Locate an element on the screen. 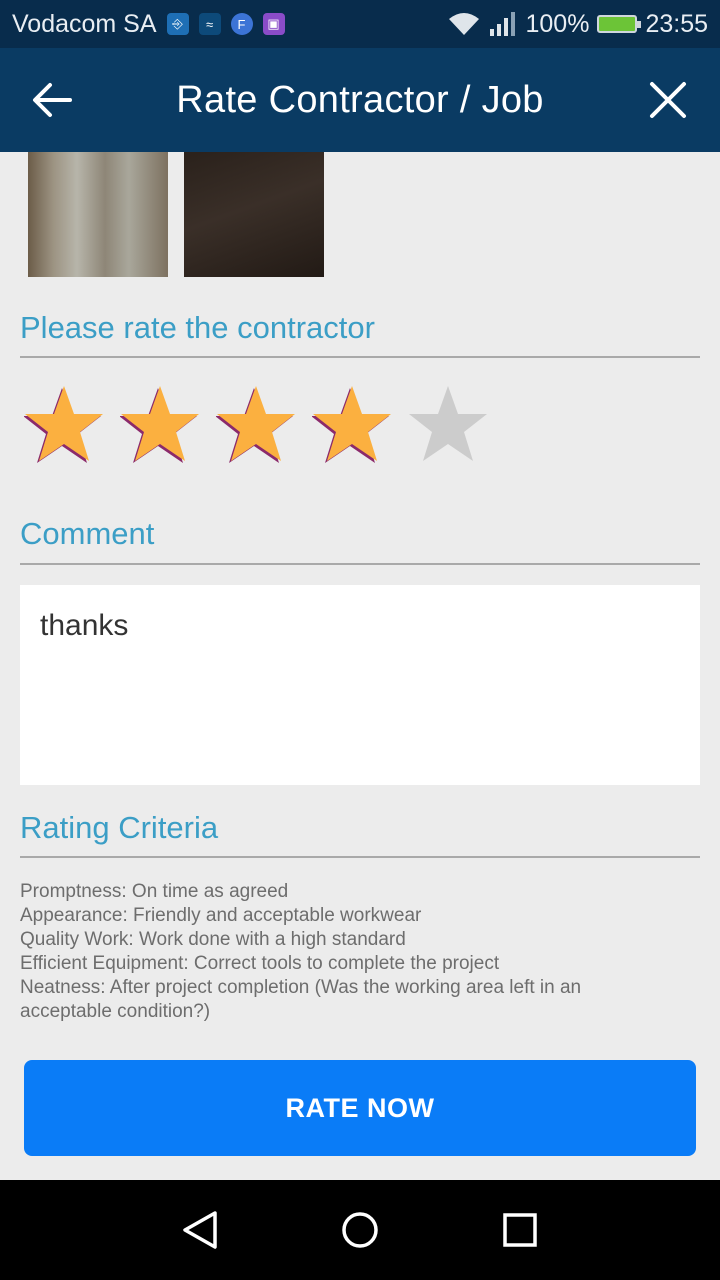 The image size is (720, 1280). back-nav-icon is located at coordinates (200, 1230).